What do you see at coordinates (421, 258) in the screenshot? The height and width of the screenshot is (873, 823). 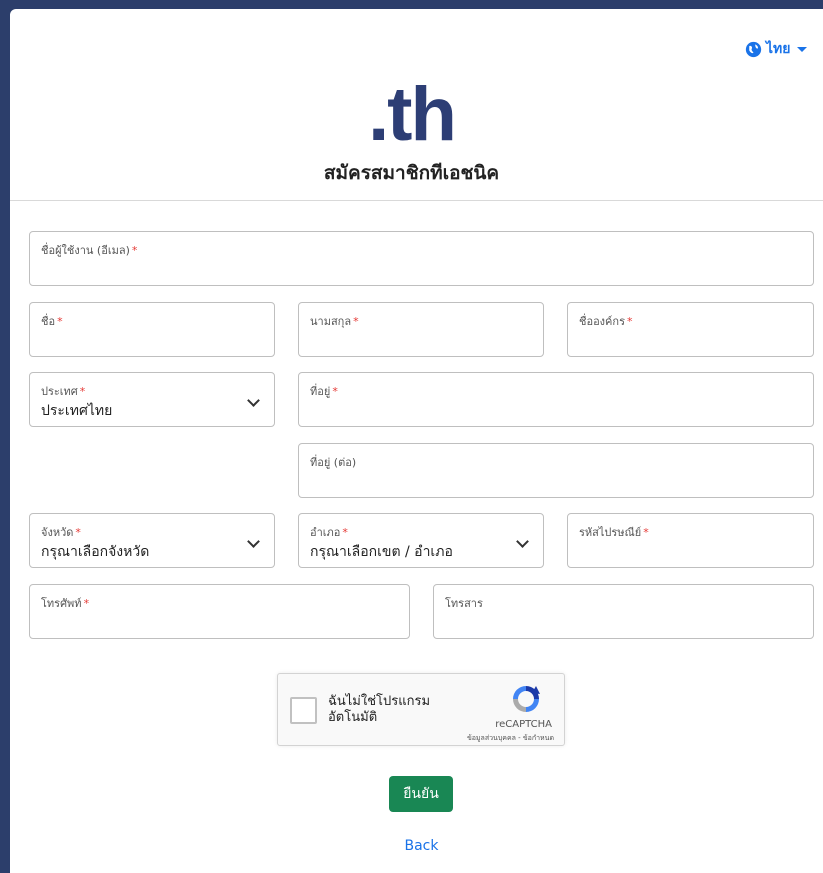 I see `username-field: ชื่อผู้ใช้งาน (อีเมล) *` at bounding box center [421, 258].